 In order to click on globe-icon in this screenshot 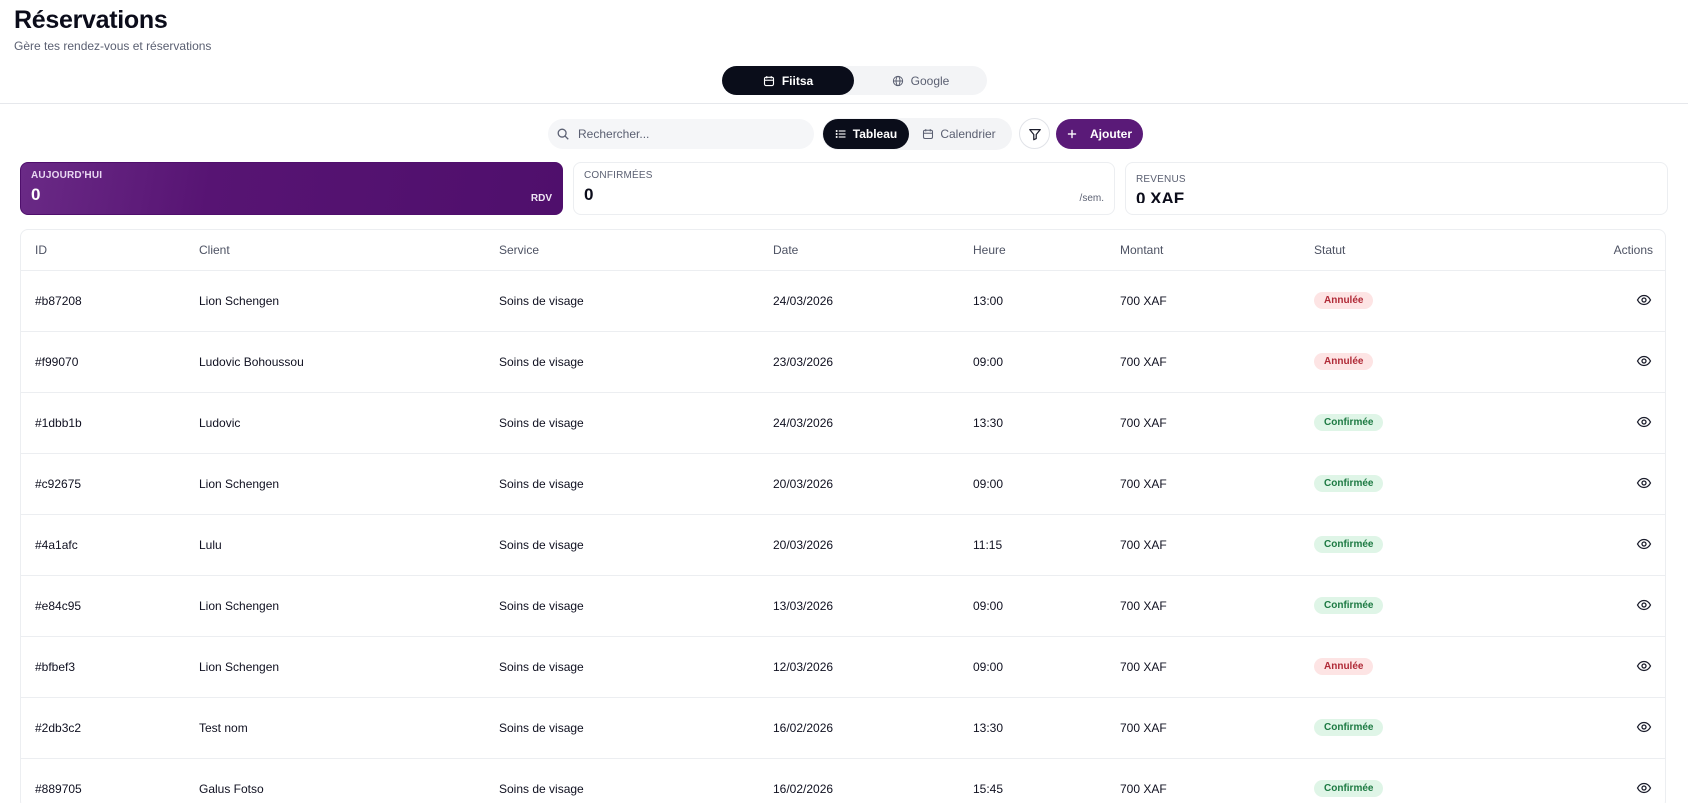, I will do `click(897, 80)`.